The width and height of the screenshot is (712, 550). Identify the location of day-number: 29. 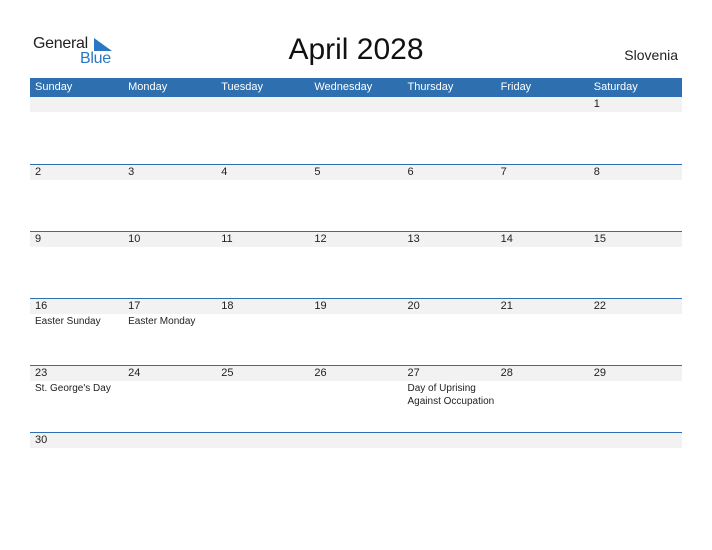
(599, 373).